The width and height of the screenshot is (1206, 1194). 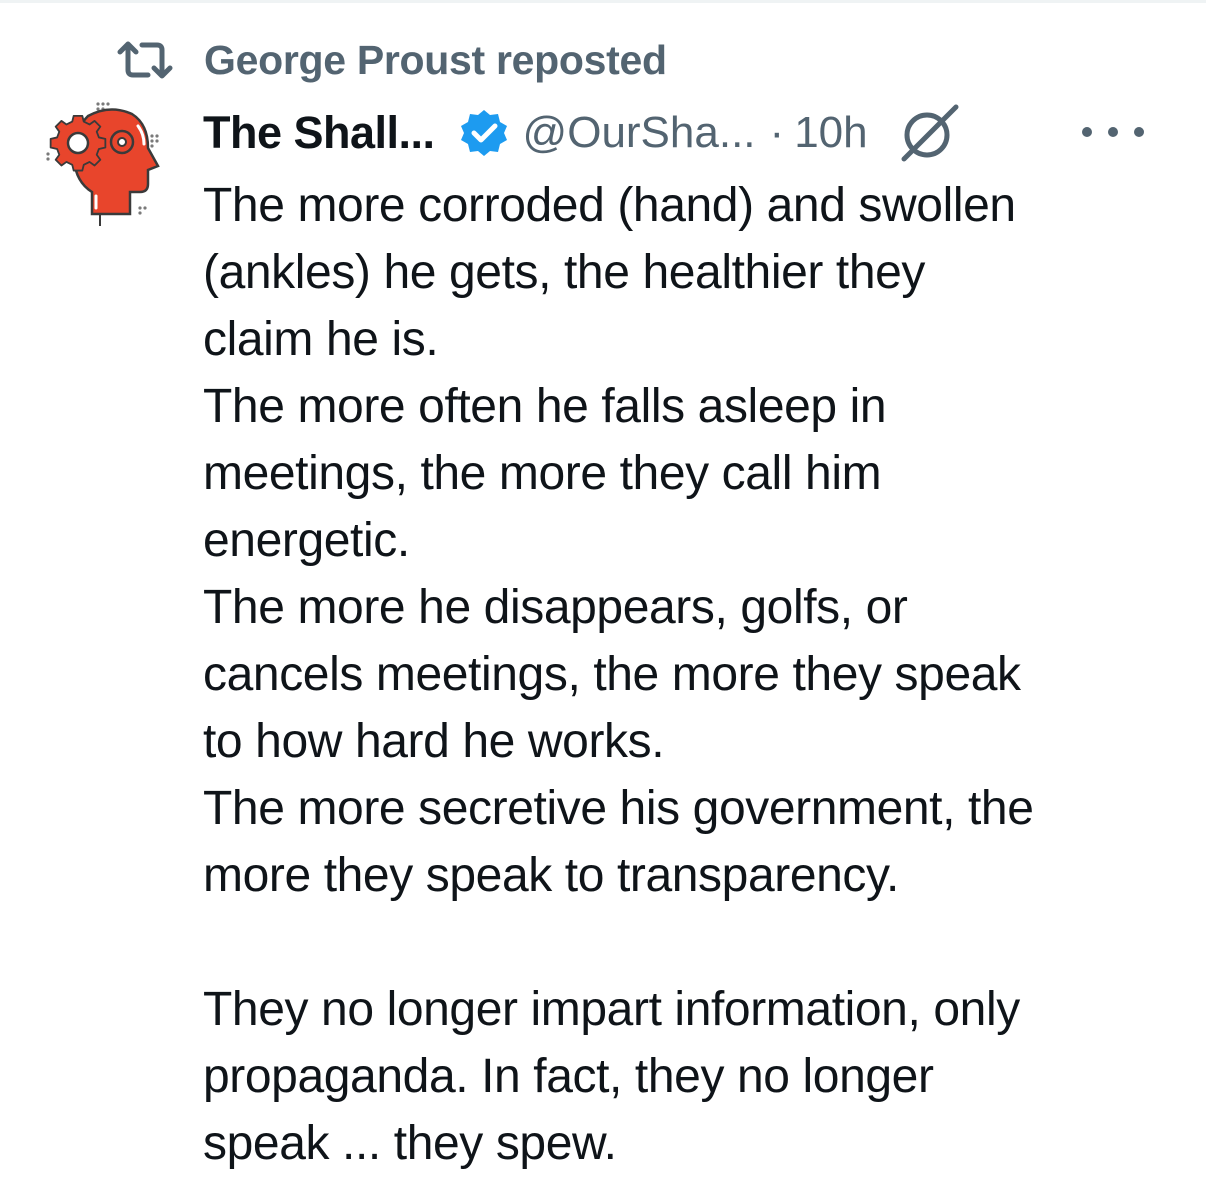 What do you see at coordinates (609, 205) in the screenshot?
I see `tweet-line: The more corroded (hand) and swollen` at bounding box center [609, 205].